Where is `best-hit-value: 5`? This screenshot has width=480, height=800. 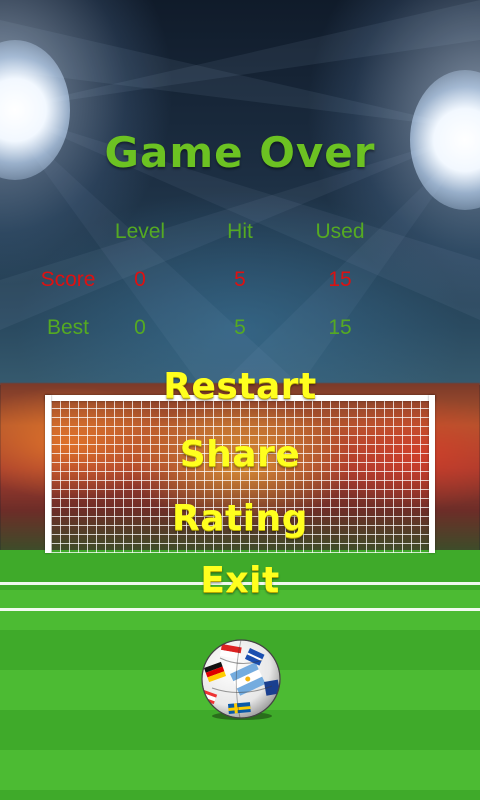 best-hit-value: 5 is located at coordinates (240, 327).